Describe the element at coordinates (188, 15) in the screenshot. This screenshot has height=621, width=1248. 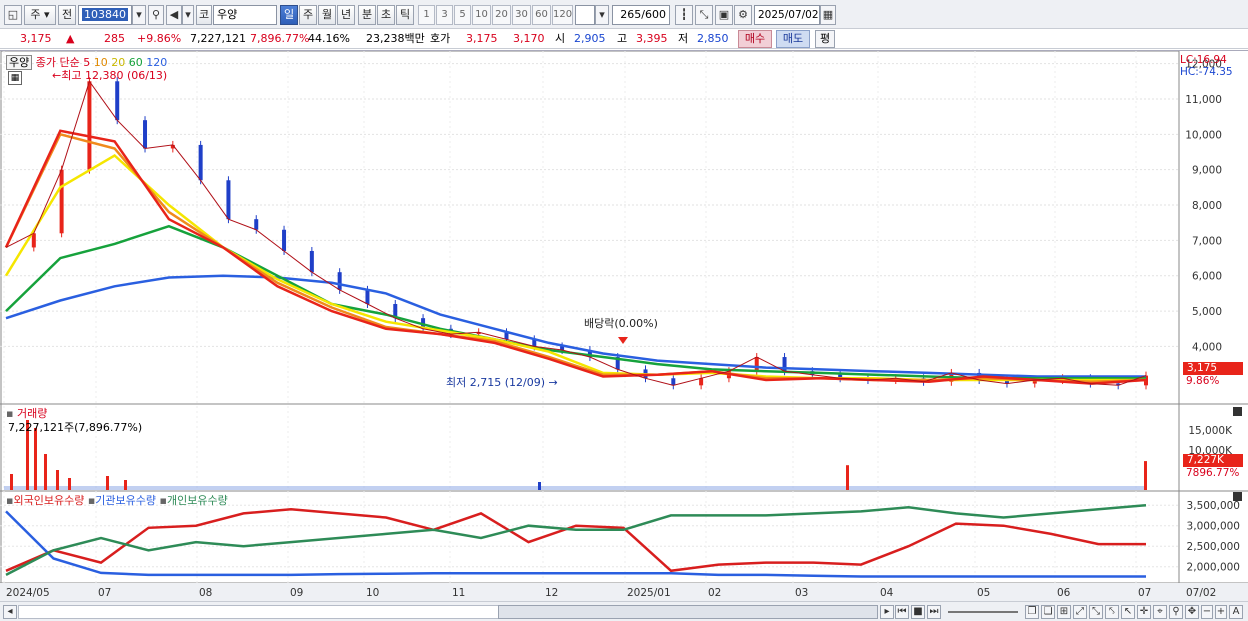
I see `speaker-dropdown-icon: ▾` at that location.